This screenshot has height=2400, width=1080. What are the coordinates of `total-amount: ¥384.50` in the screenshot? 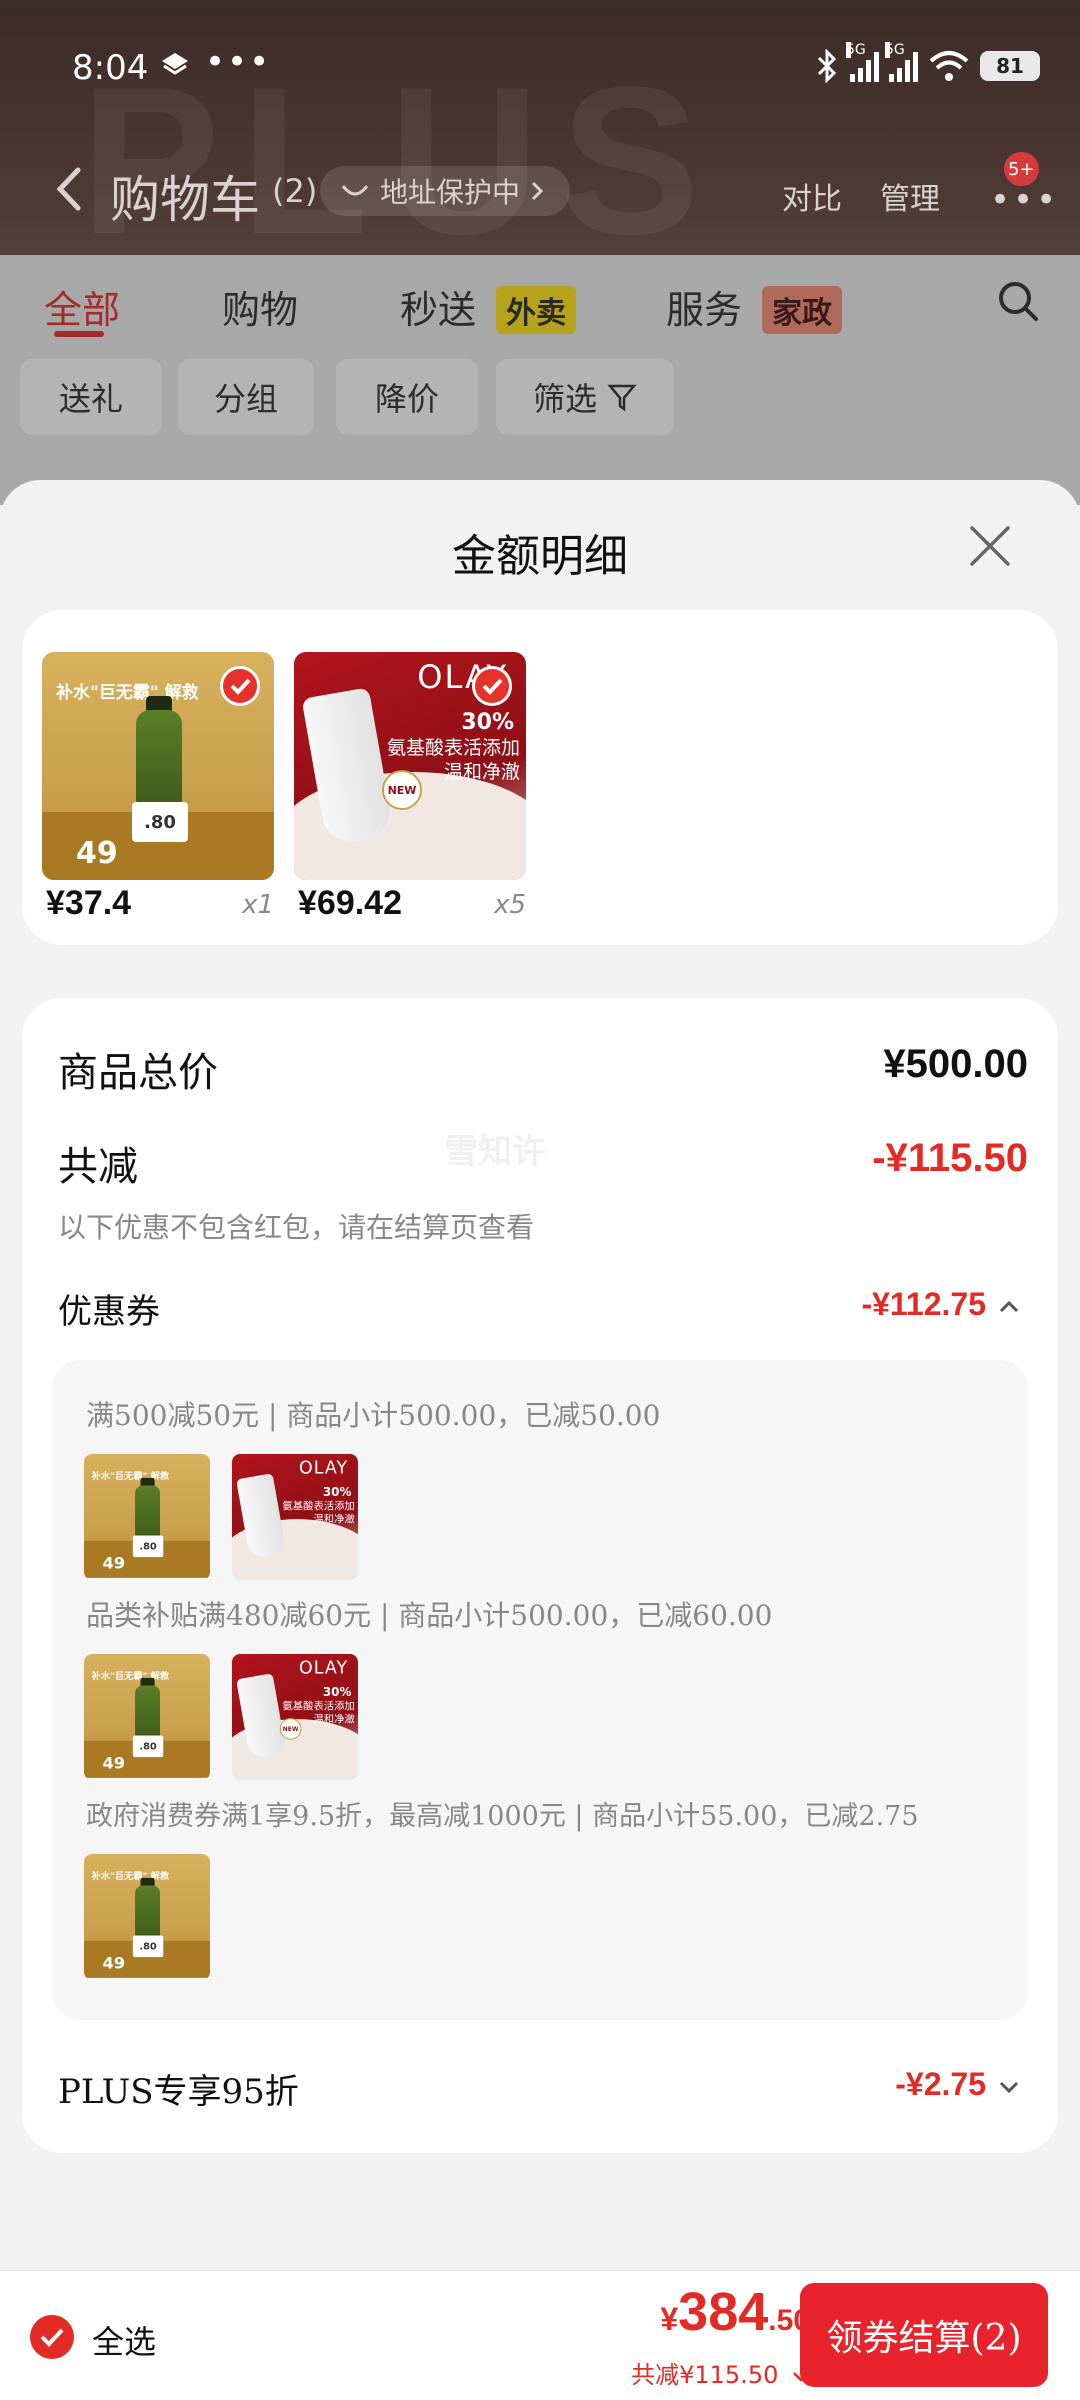 It's located at (735, 2312).